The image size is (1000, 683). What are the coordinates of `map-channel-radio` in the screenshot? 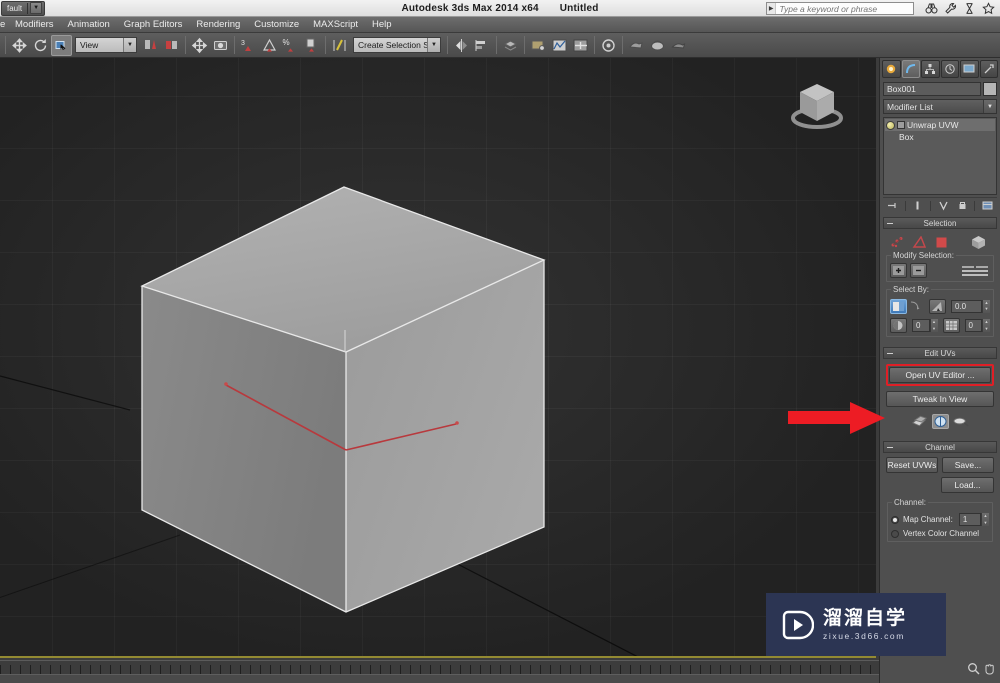 It's located at (895, 519).